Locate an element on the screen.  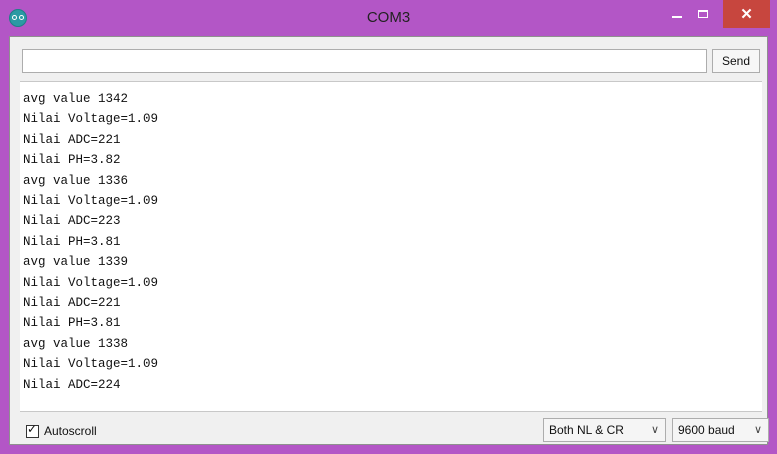
autoscroll-toggle: Autoscroll is located at coordinates (61, 430).